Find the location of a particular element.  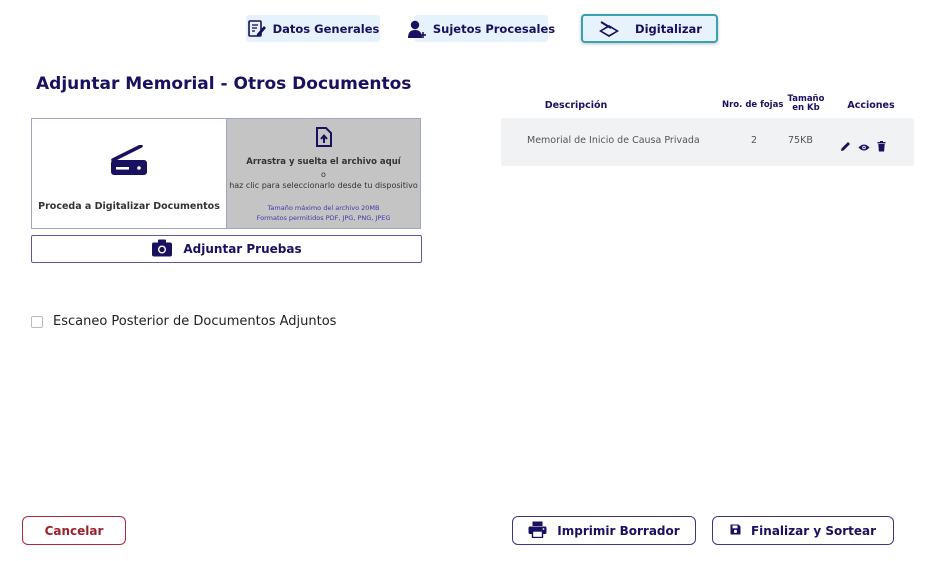

digitalize-documents-button: Proceda a Digitalizar Documentos is located at coordinates (129, 173).